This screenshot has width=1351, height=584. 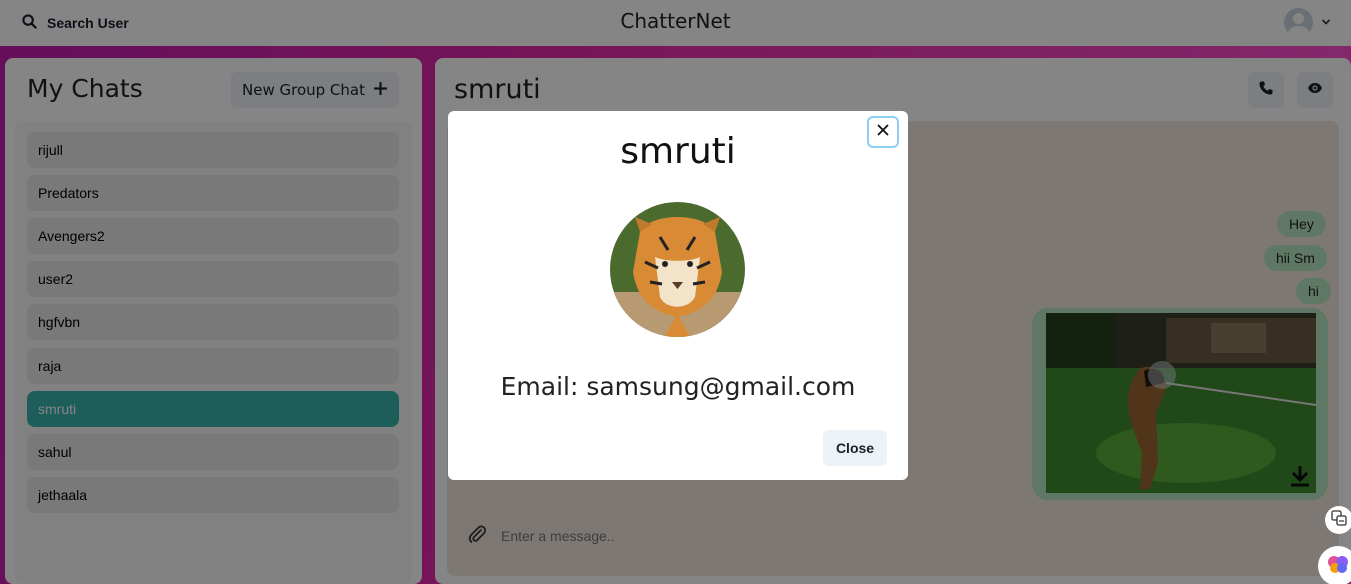 I want to click on modal-close-x-button, so click(x=883, y=132).